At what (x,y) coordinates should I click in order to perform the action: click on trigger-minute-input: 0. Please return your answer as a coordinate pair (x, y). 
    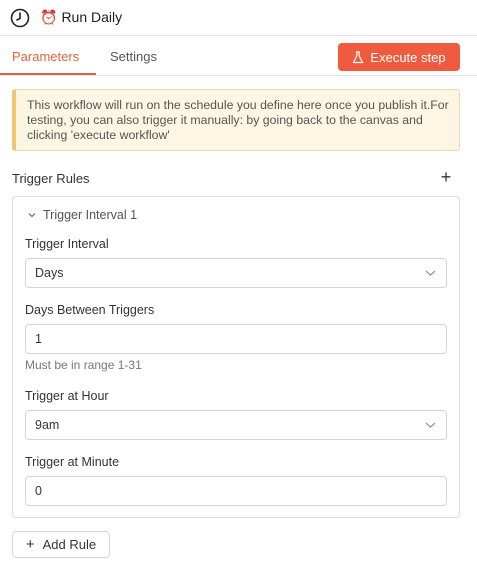
    Looking at the image, I should click on (236, 491).